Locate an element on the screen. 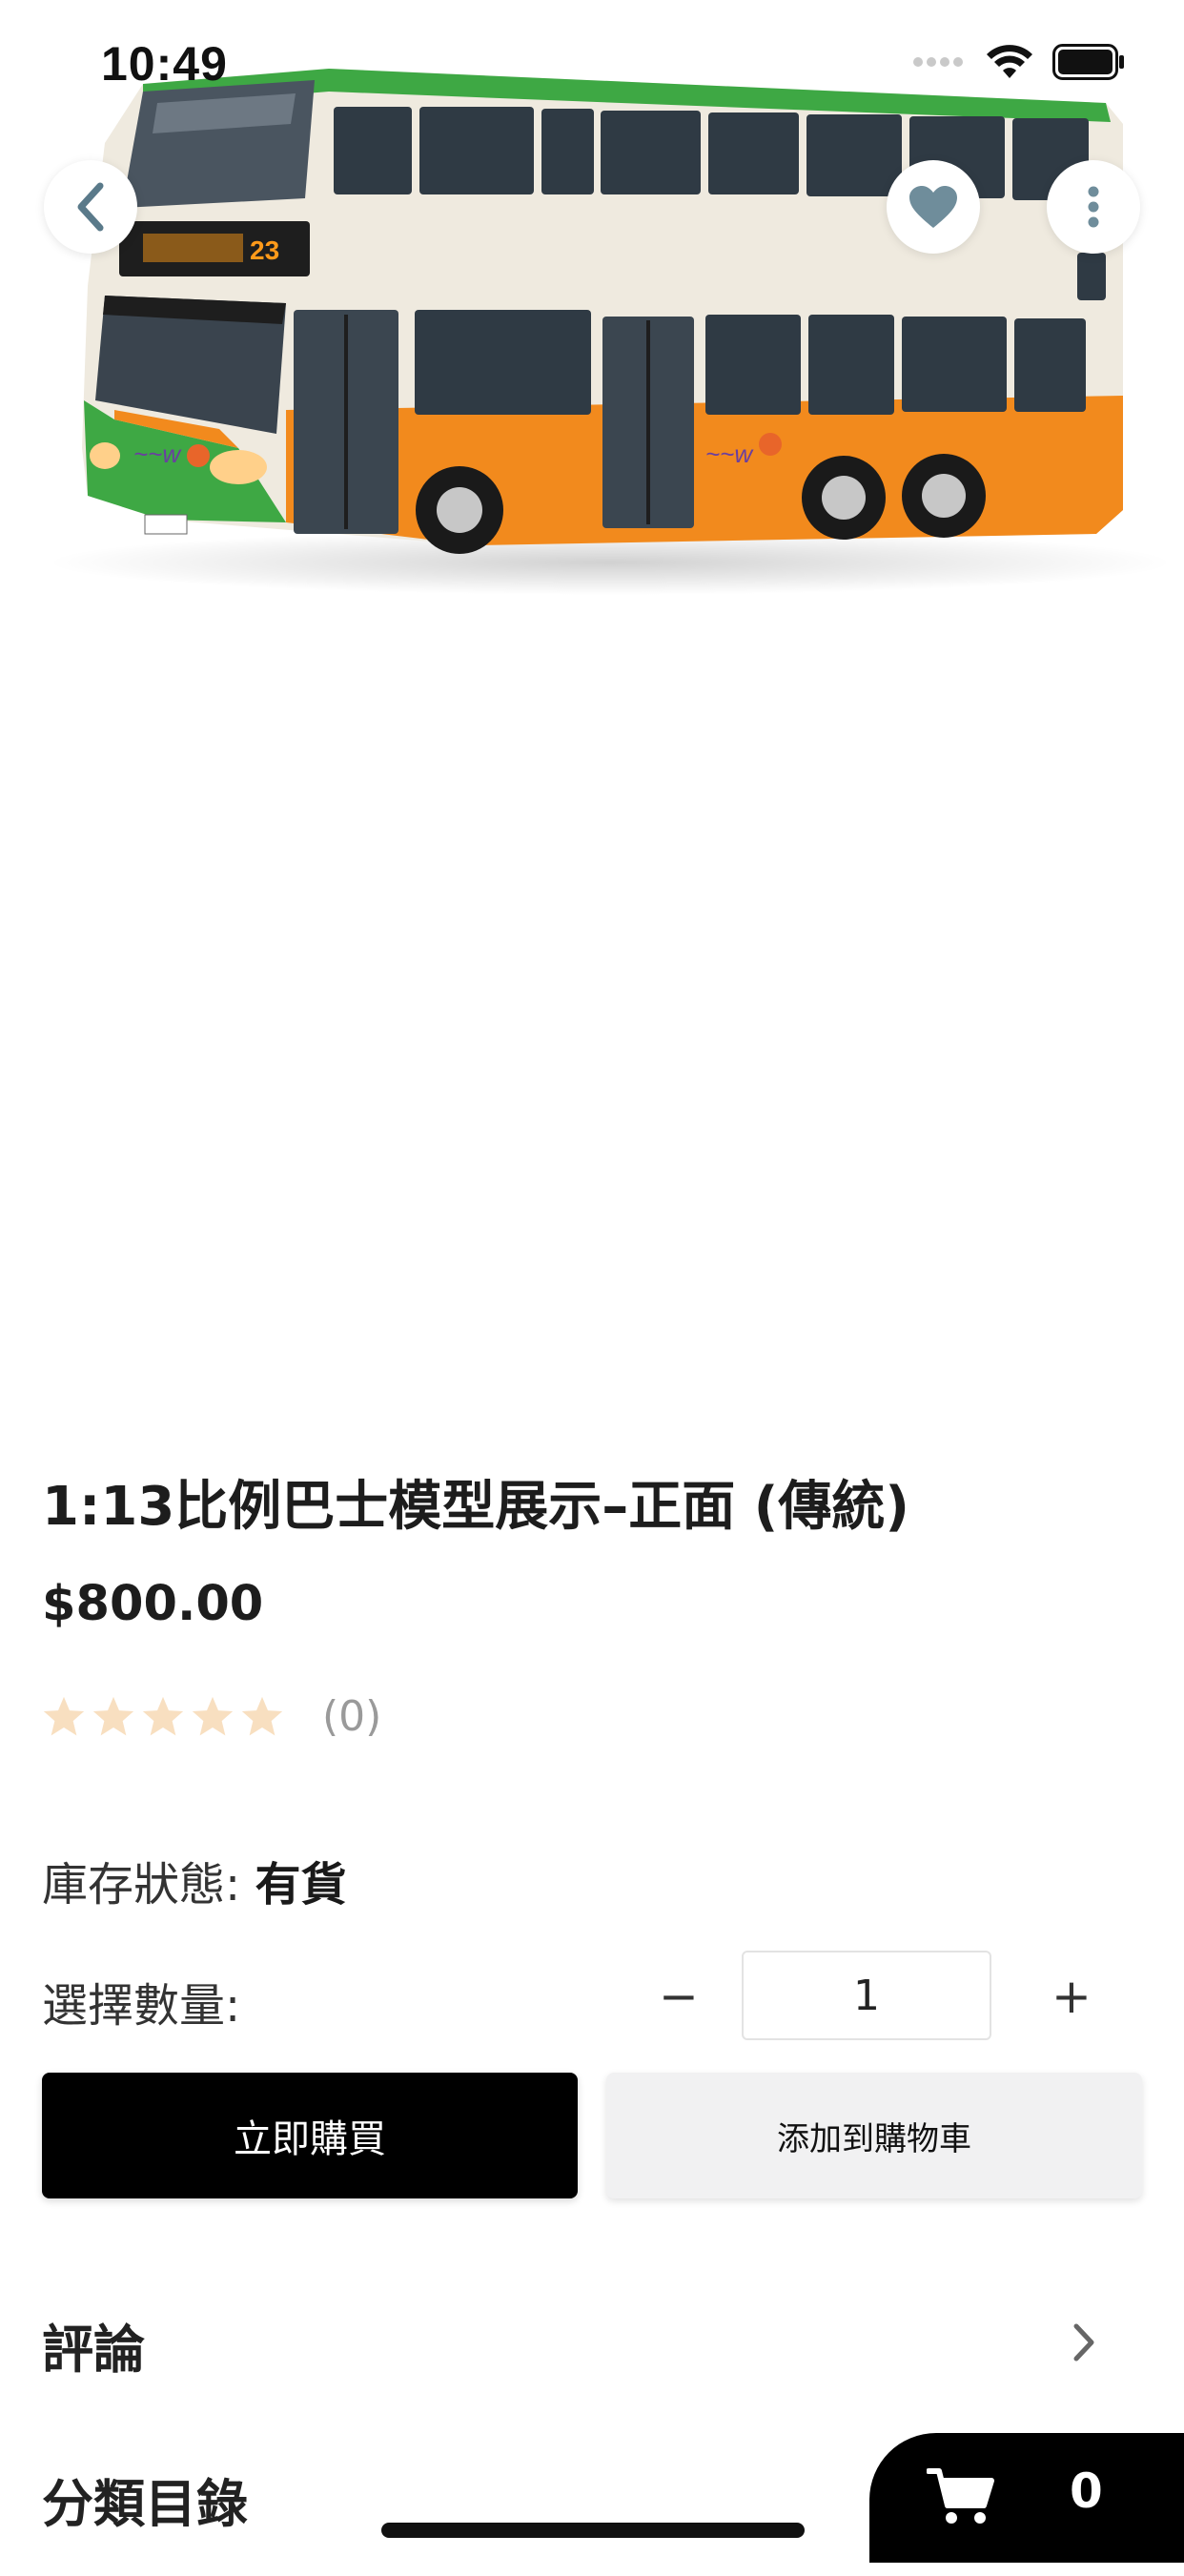 Image resolution: width=1184 pixels, height=2576 pixels. signal-icon is located at coordinates (938, 62).